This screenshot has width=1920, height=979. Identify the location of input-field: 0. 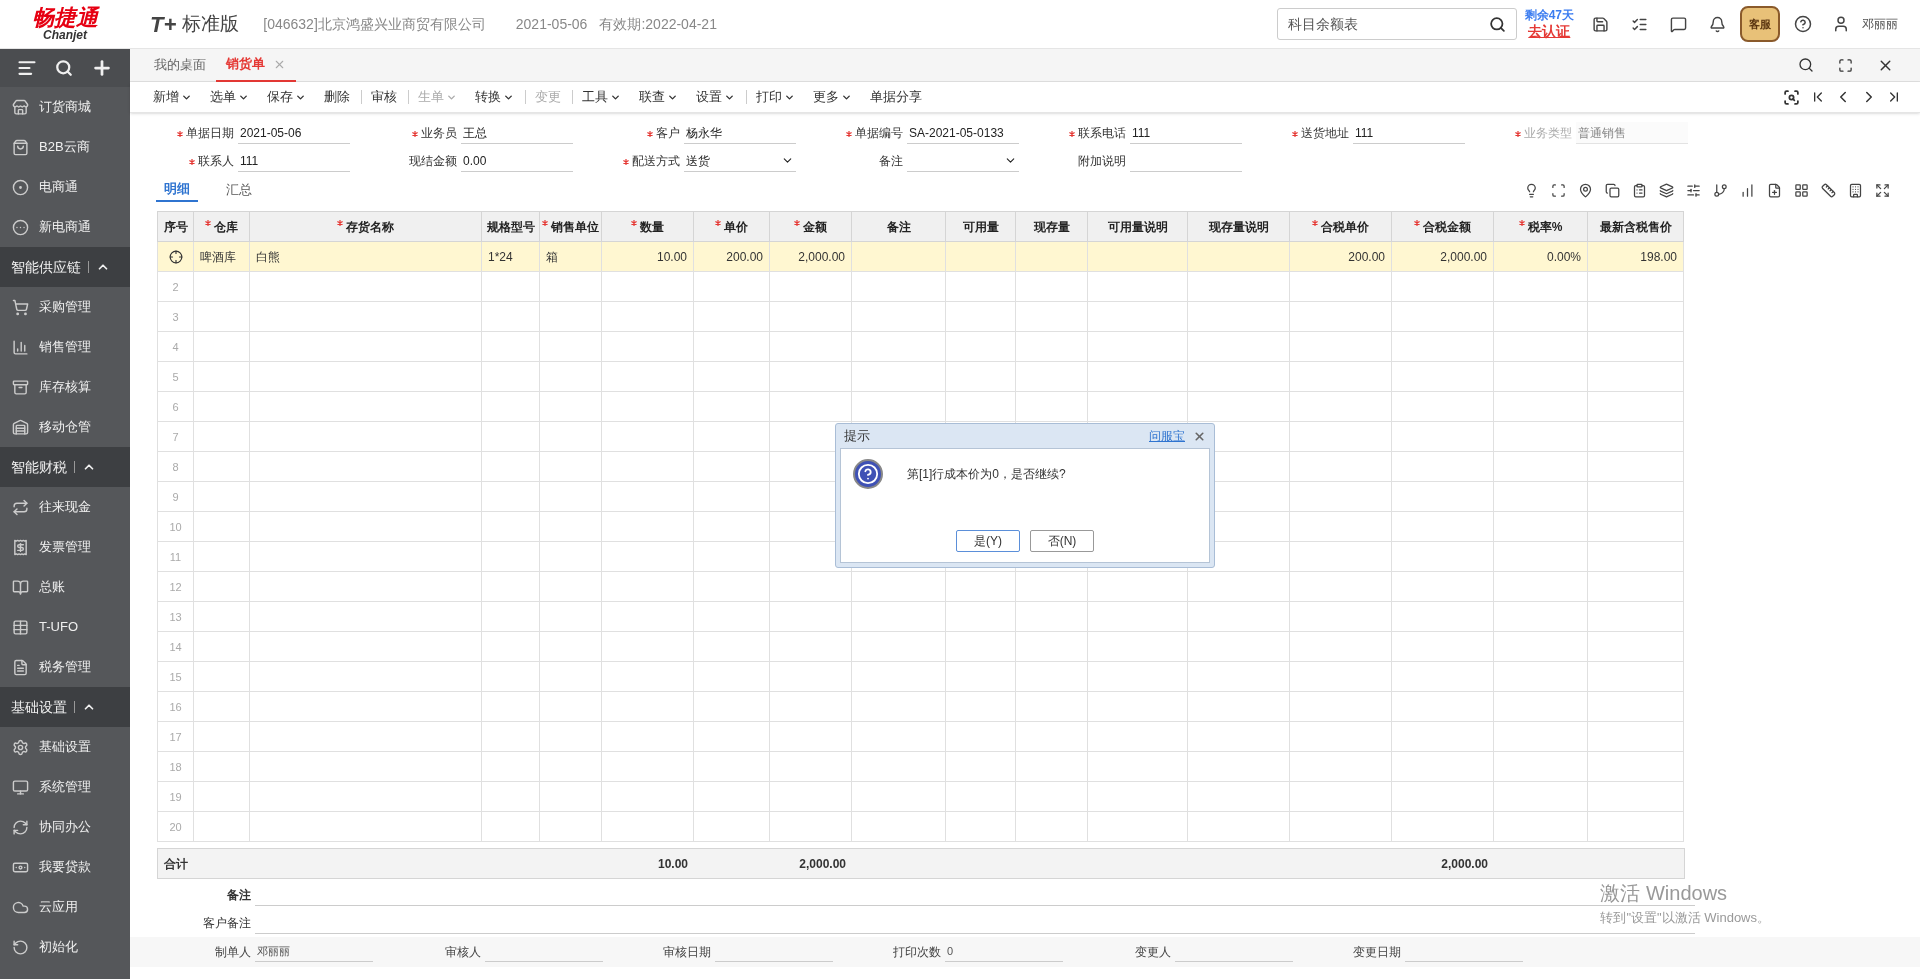
(1004, 952).